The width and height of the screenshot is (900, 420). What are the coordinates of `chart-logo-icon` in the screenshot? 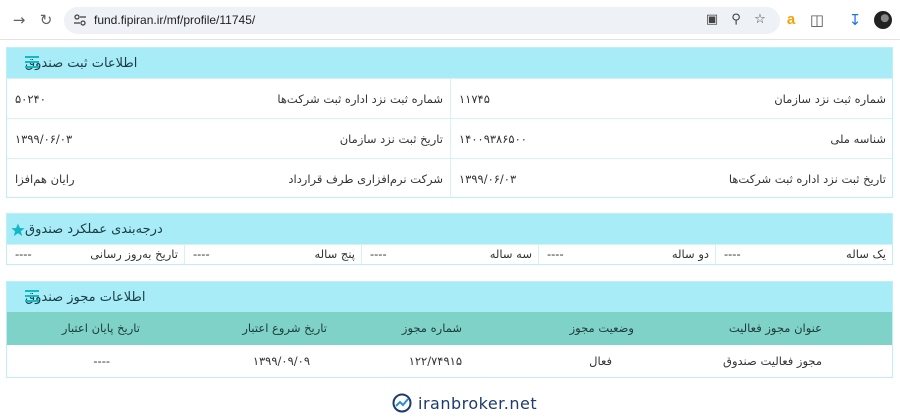 It's located at (402, 403).